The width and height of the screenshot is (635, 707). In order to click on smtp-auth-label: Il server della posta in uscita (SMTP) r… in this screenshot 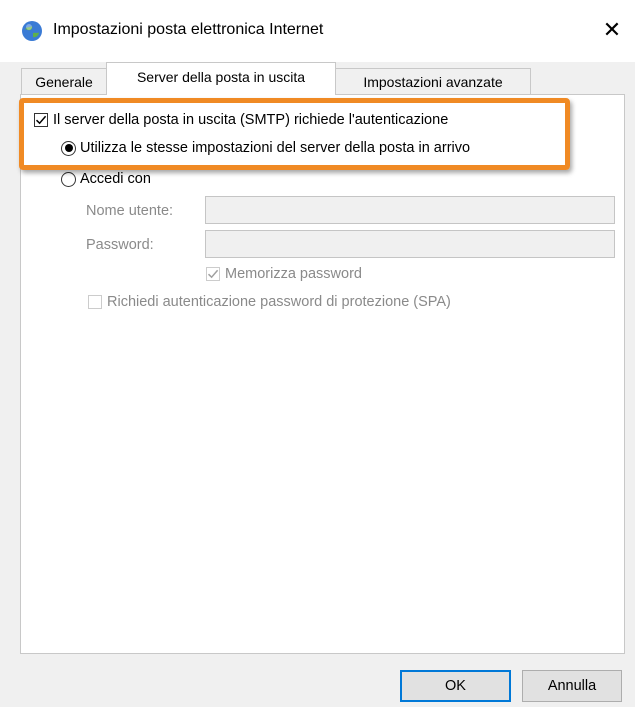, I will do `click(251, 120)`.